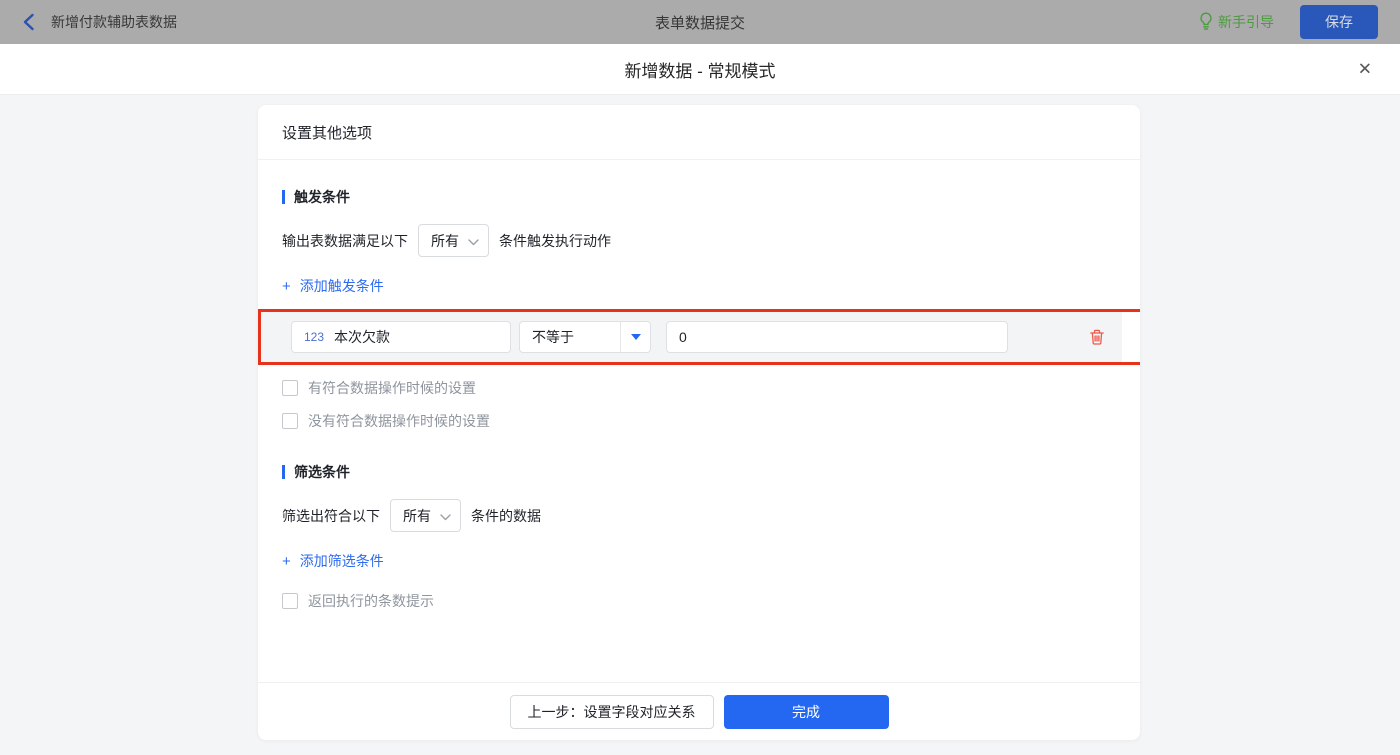  Describe the element at coordinates (1339, 22) in the screenshot. I see `save-button: 保存` at that location.